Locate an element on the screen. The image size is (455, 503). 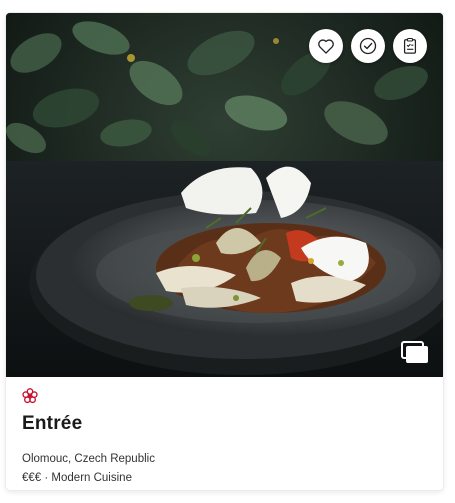
clipboard-list-icon is located at coordinates (410, 45).